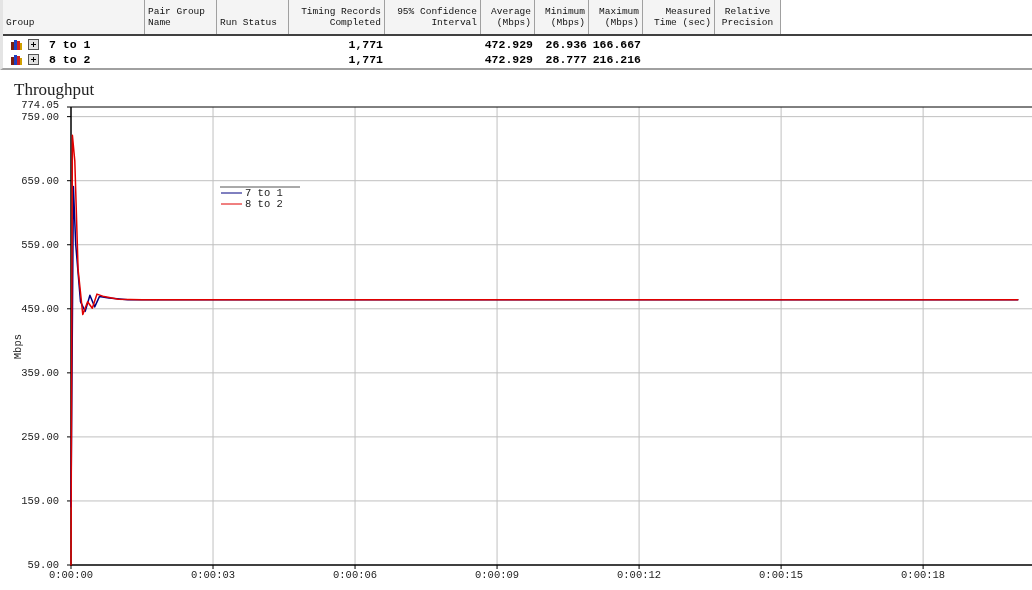 Image resolution: width=1032 pixels, height=590 pixels. What do you see at coordinates (639, 575) in the screenshot?
I see `x-tick-label: 0:00:12` at bounding box center [639, 575].